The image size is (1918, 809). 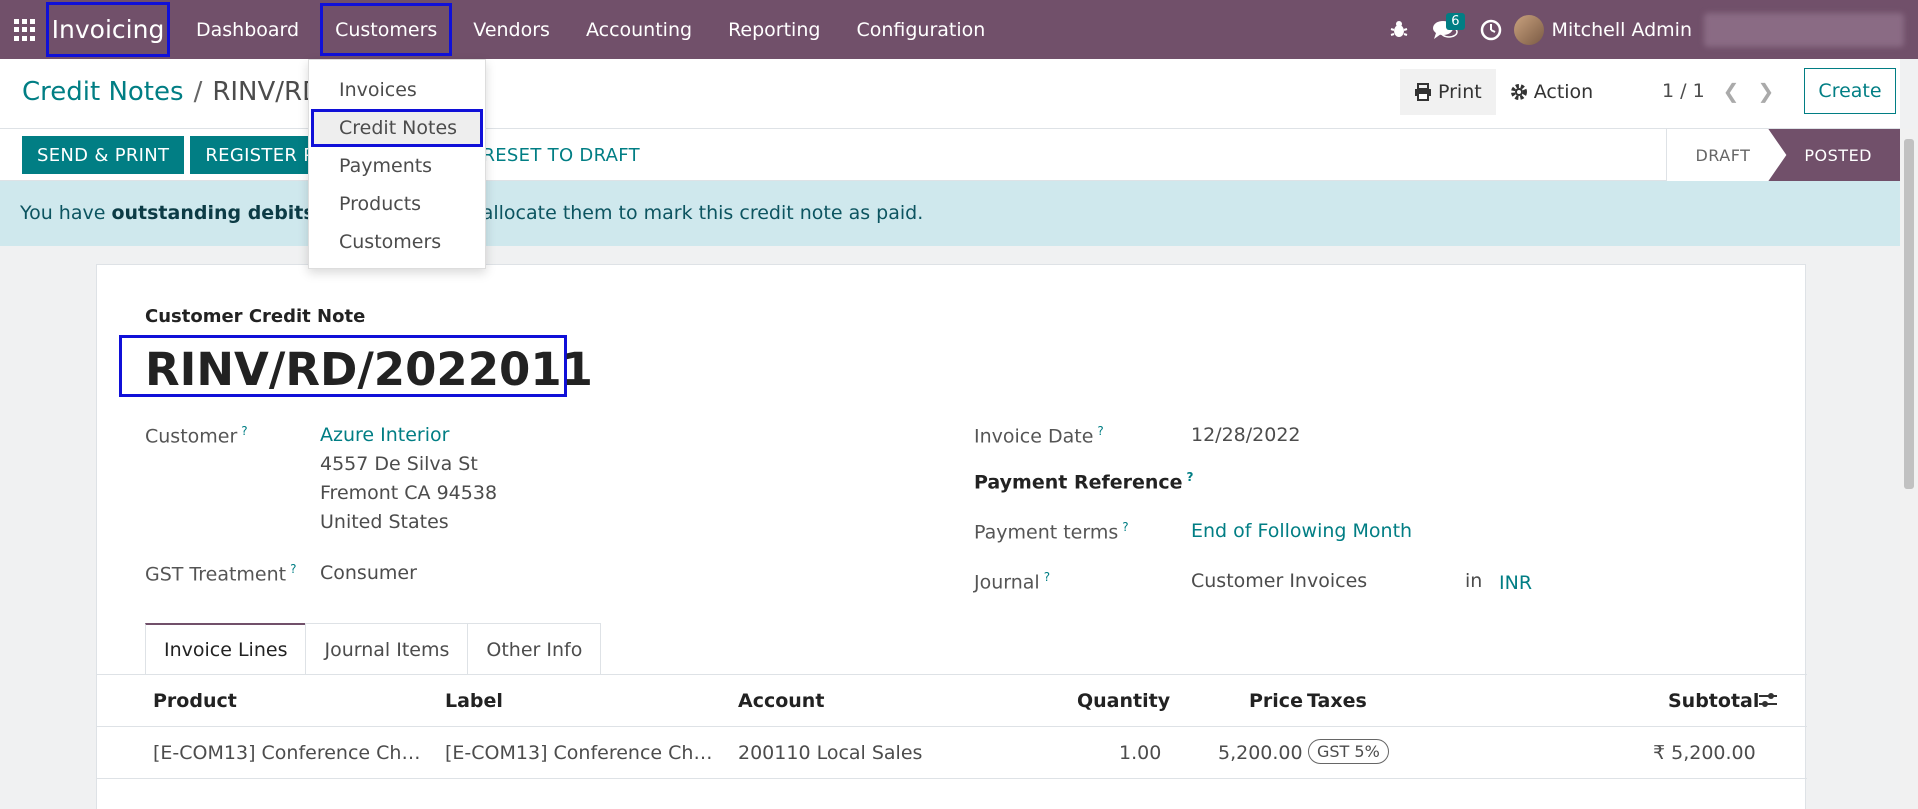 I want to click on menu-customers: Customers, so click(x=386, y=29).